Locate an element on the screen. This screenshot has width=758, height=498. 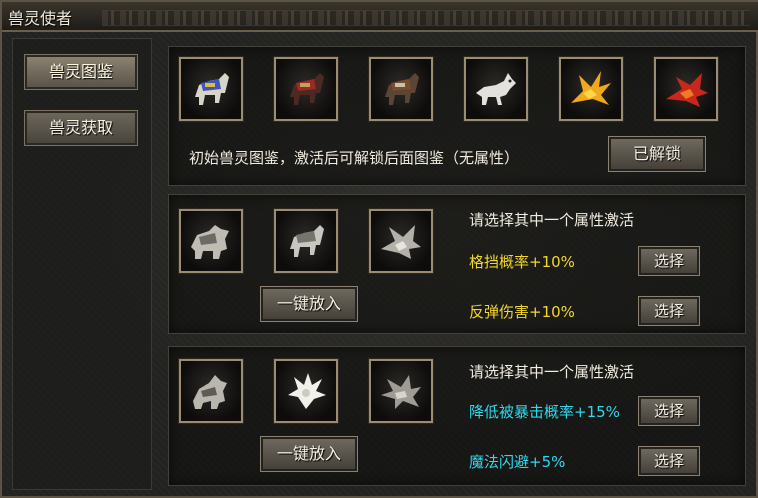
silver-dragon-bird-icon is located at coordinates (401, 392).